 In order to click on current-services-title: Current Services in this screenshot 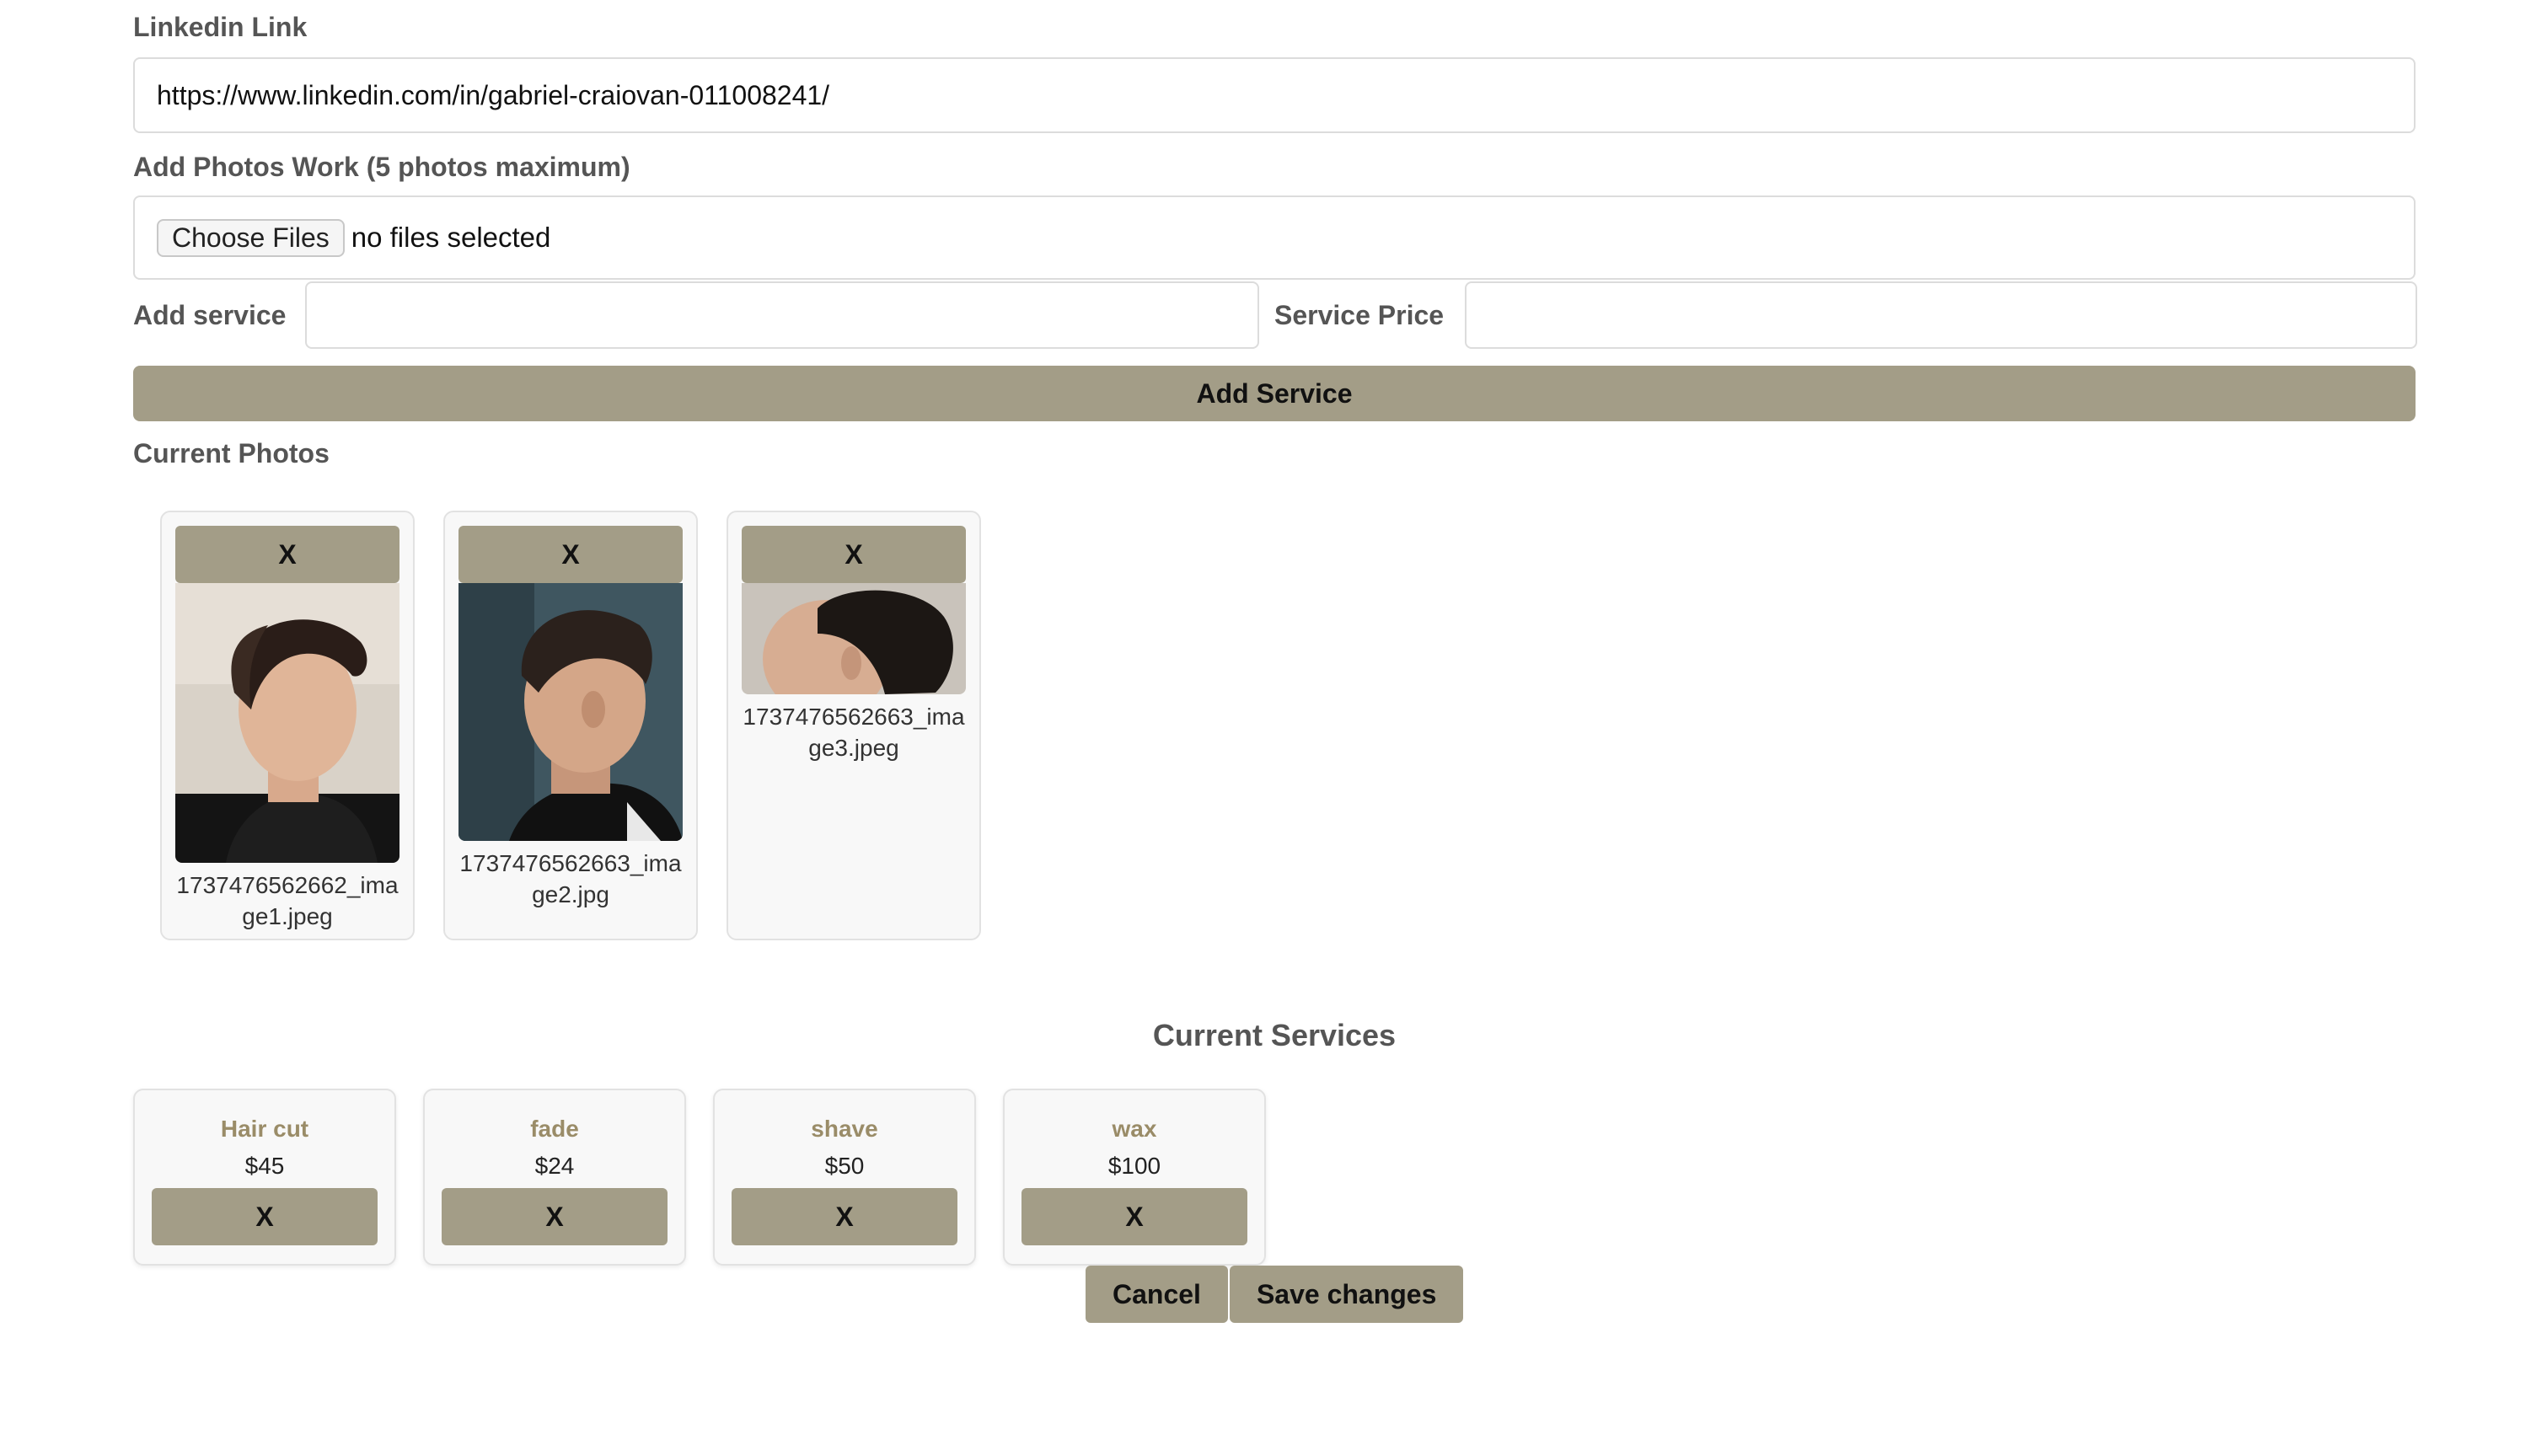, I will do `click(1274, 1035)`.